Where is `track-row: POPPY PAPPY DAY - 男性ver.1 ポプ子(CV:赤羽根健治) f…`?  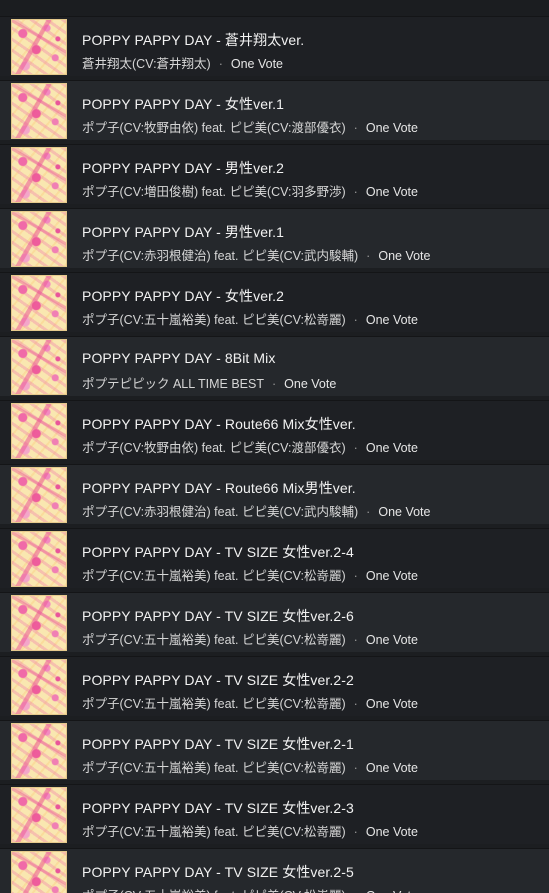 track-row: POPPY PAPPY DAY - 男性ver.1 ポプ子(CV:赤羽根健治) f… is located at coordinates (274, 238).